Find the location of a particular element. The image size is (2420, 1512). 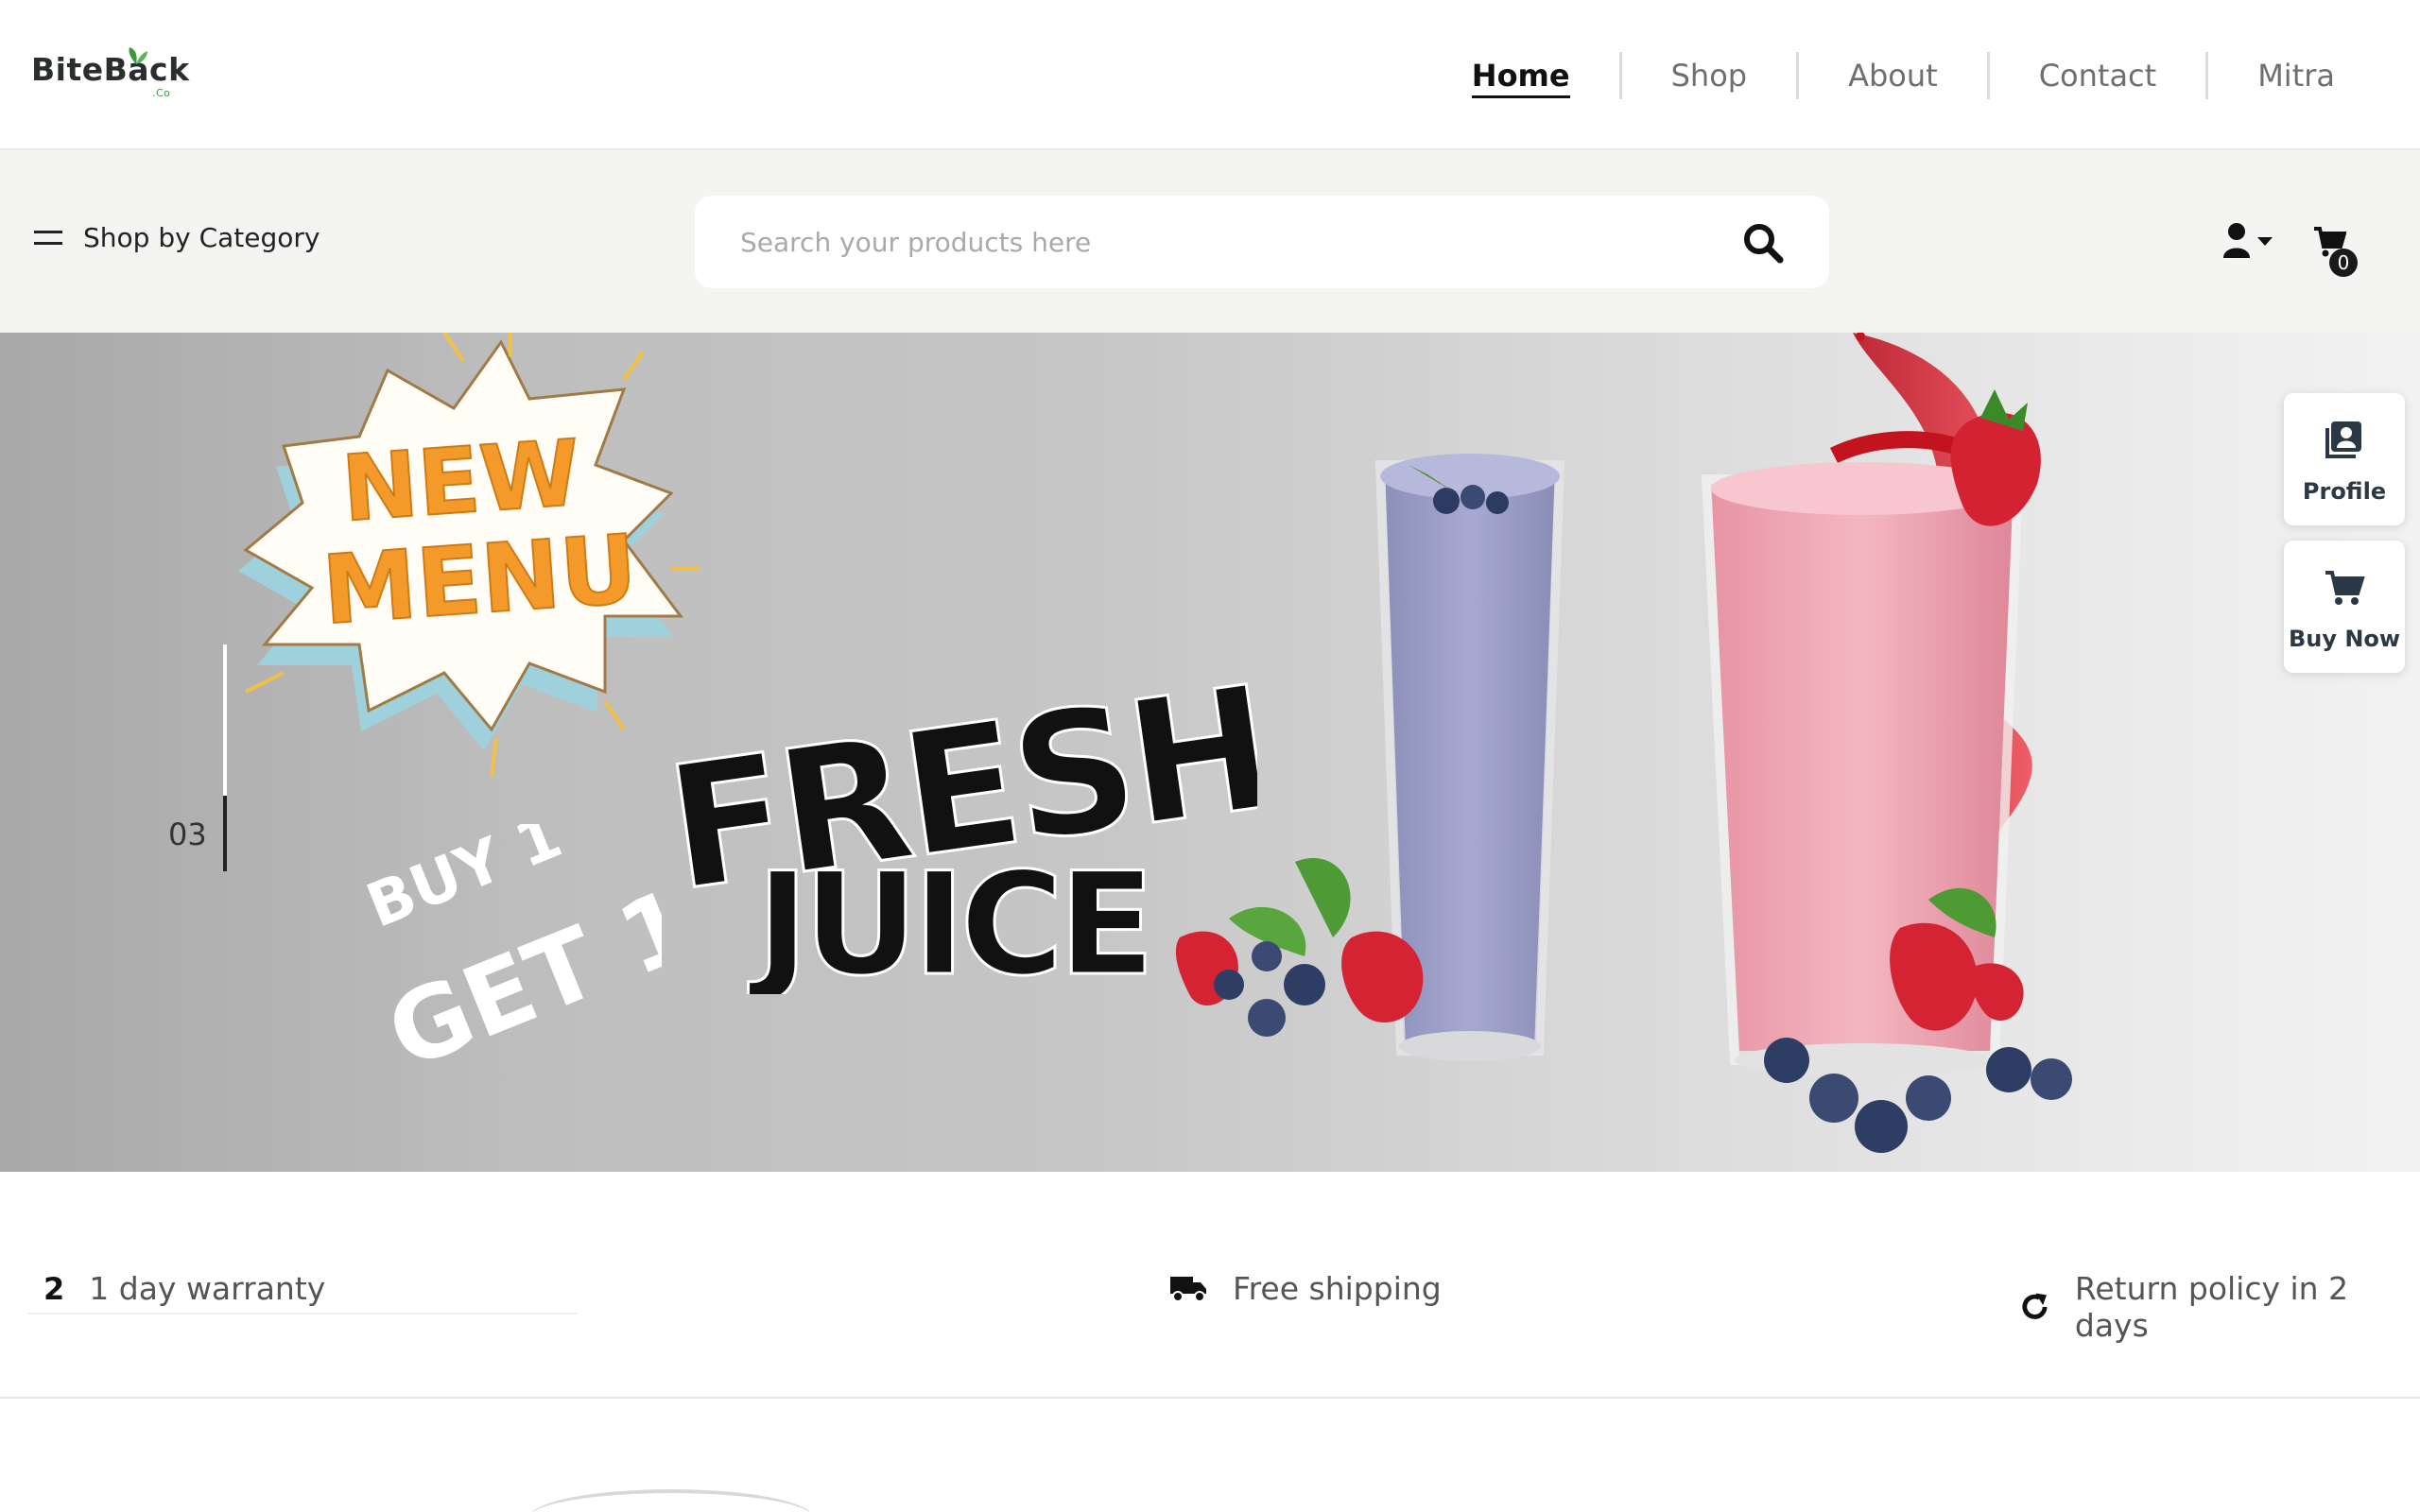

contact-book-icon is located at coordinates (2343, 439).